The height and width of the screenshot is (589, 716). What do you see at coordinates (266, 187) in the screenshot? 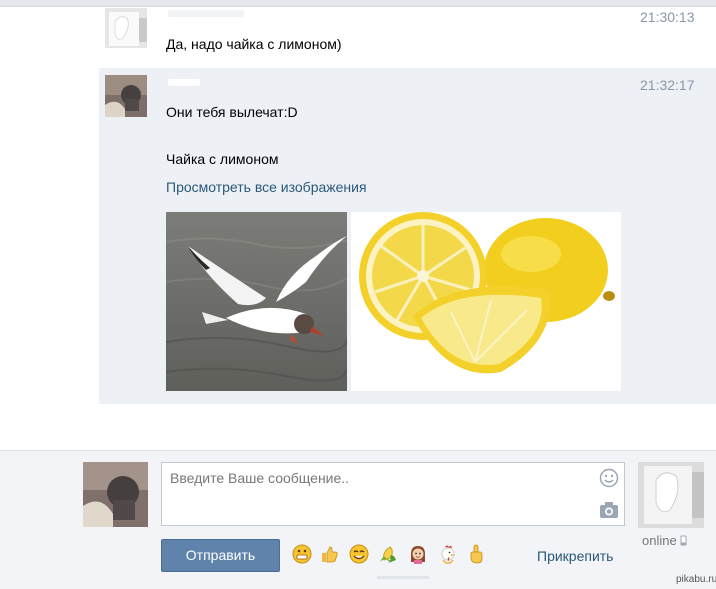
I see `view-all-images-link: Просмотреть все изображения` at bounding box center [266, 187].